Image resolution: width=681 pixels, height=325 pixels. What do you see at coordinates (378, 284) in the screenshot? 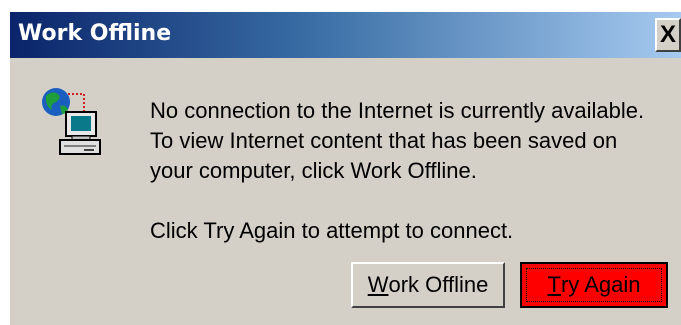
I see `button-mnemonic: W` at bounding box center [378, 284].